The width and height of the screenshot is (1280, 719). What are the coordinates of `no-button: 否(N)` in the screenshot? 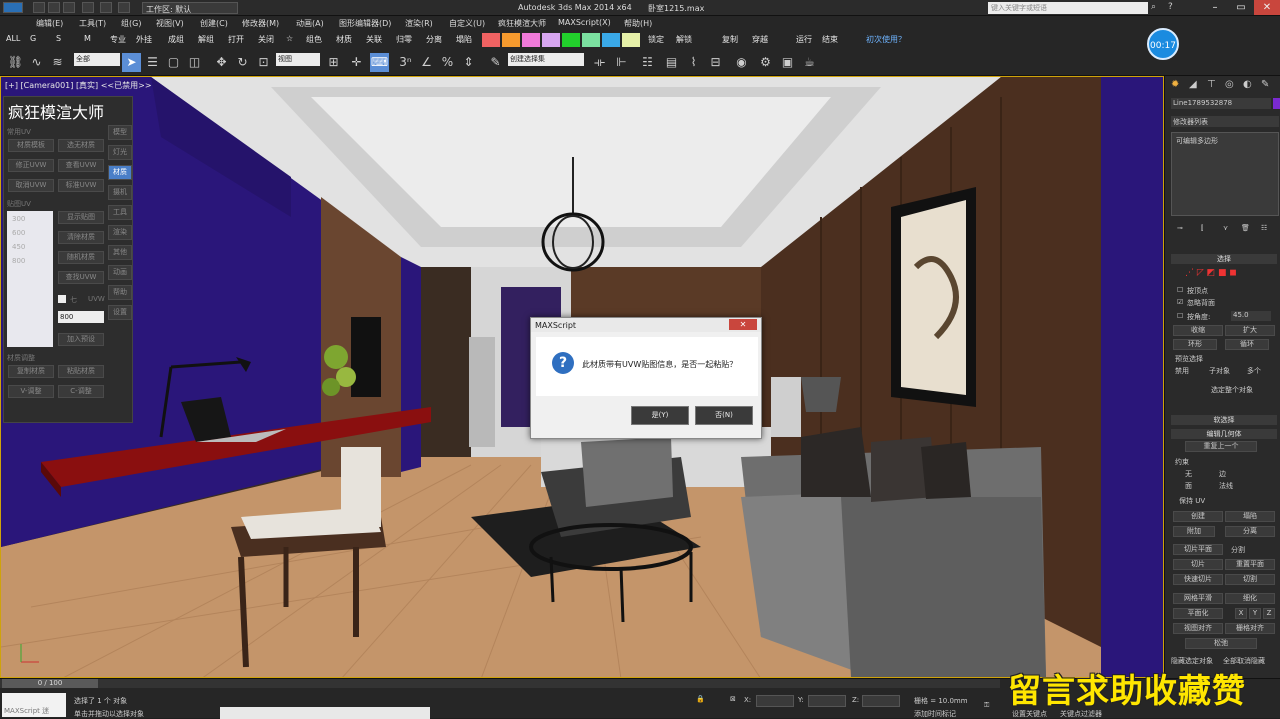 It's located at (724, 415).